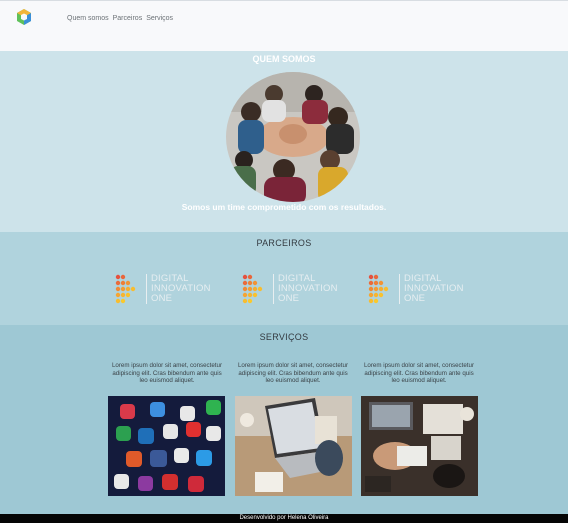  I want to click on laptop-desk-photo, so click(293, 446).